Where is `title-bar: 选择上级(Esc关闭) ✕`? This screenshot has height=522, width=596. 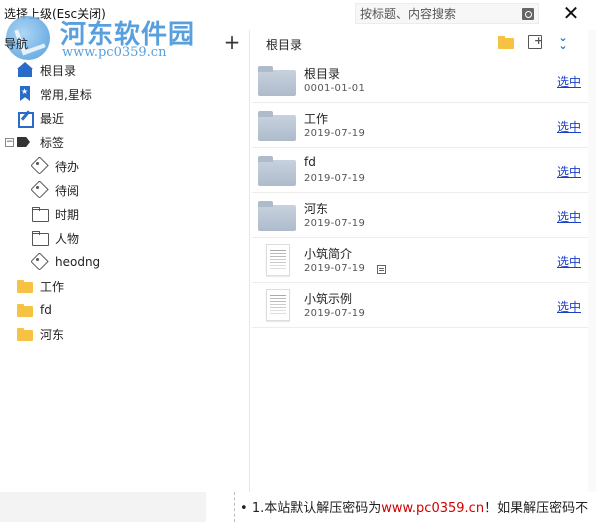 title-bar: 选择上级(Esc关闭) ✕ is located at coordinates (298, 14).